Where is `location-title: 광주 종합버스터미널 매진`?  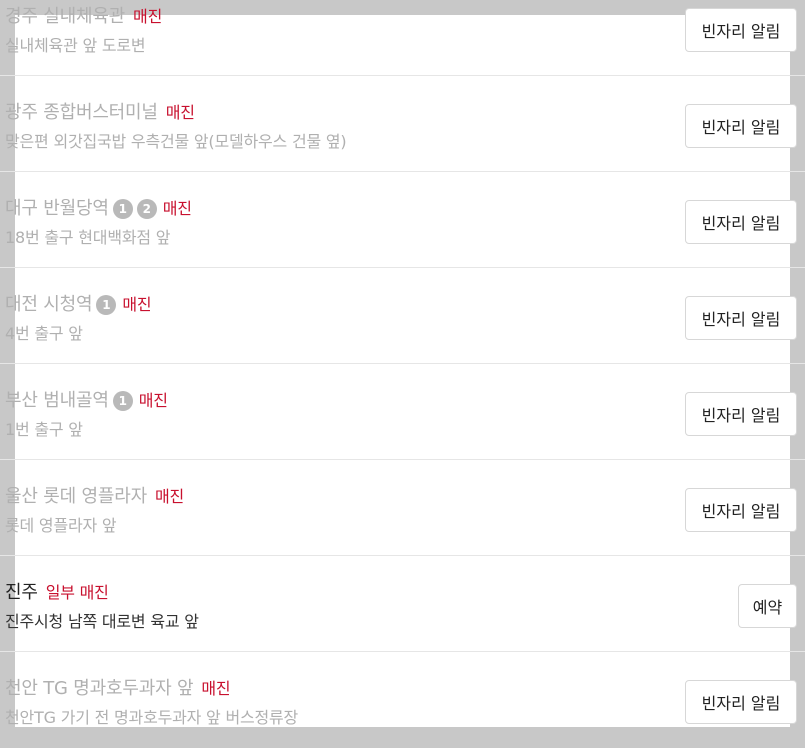 location-title: 광주 종합버스터미널 매진 is located at coordinates (175, 113).